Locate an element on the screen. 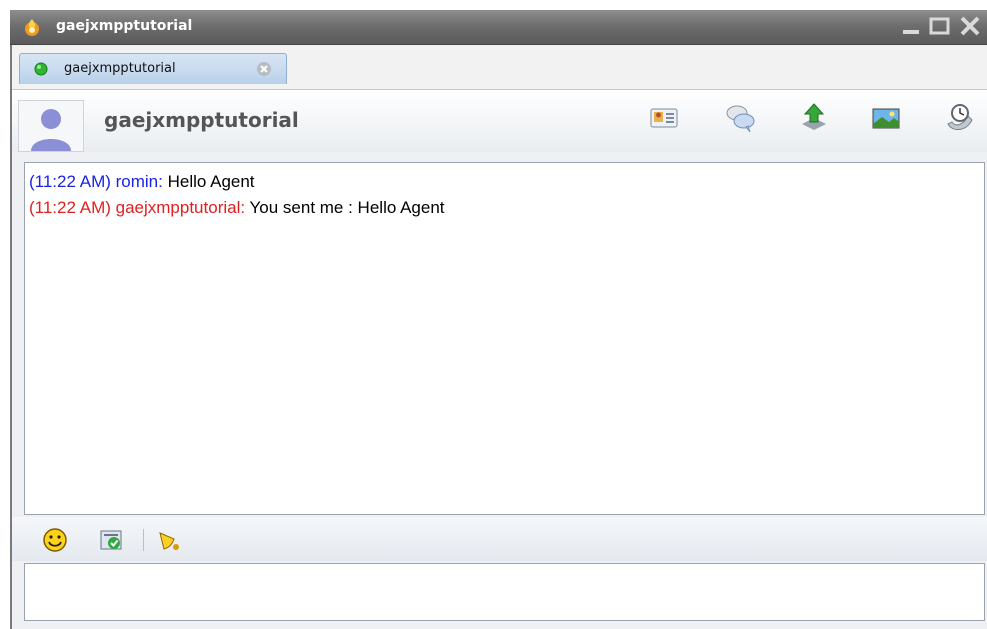  chat-message: (11:22 AM) romin: Hello Agent is located at coordinates (504, 182).